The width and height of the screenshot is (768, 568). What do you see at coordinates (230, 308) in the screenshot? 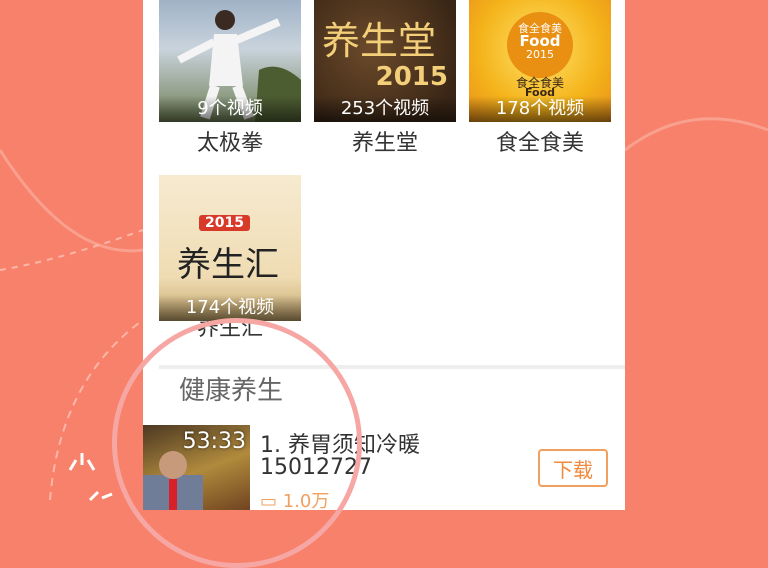
I see `video-count: 174个视频` at bounding box center [230, 308].